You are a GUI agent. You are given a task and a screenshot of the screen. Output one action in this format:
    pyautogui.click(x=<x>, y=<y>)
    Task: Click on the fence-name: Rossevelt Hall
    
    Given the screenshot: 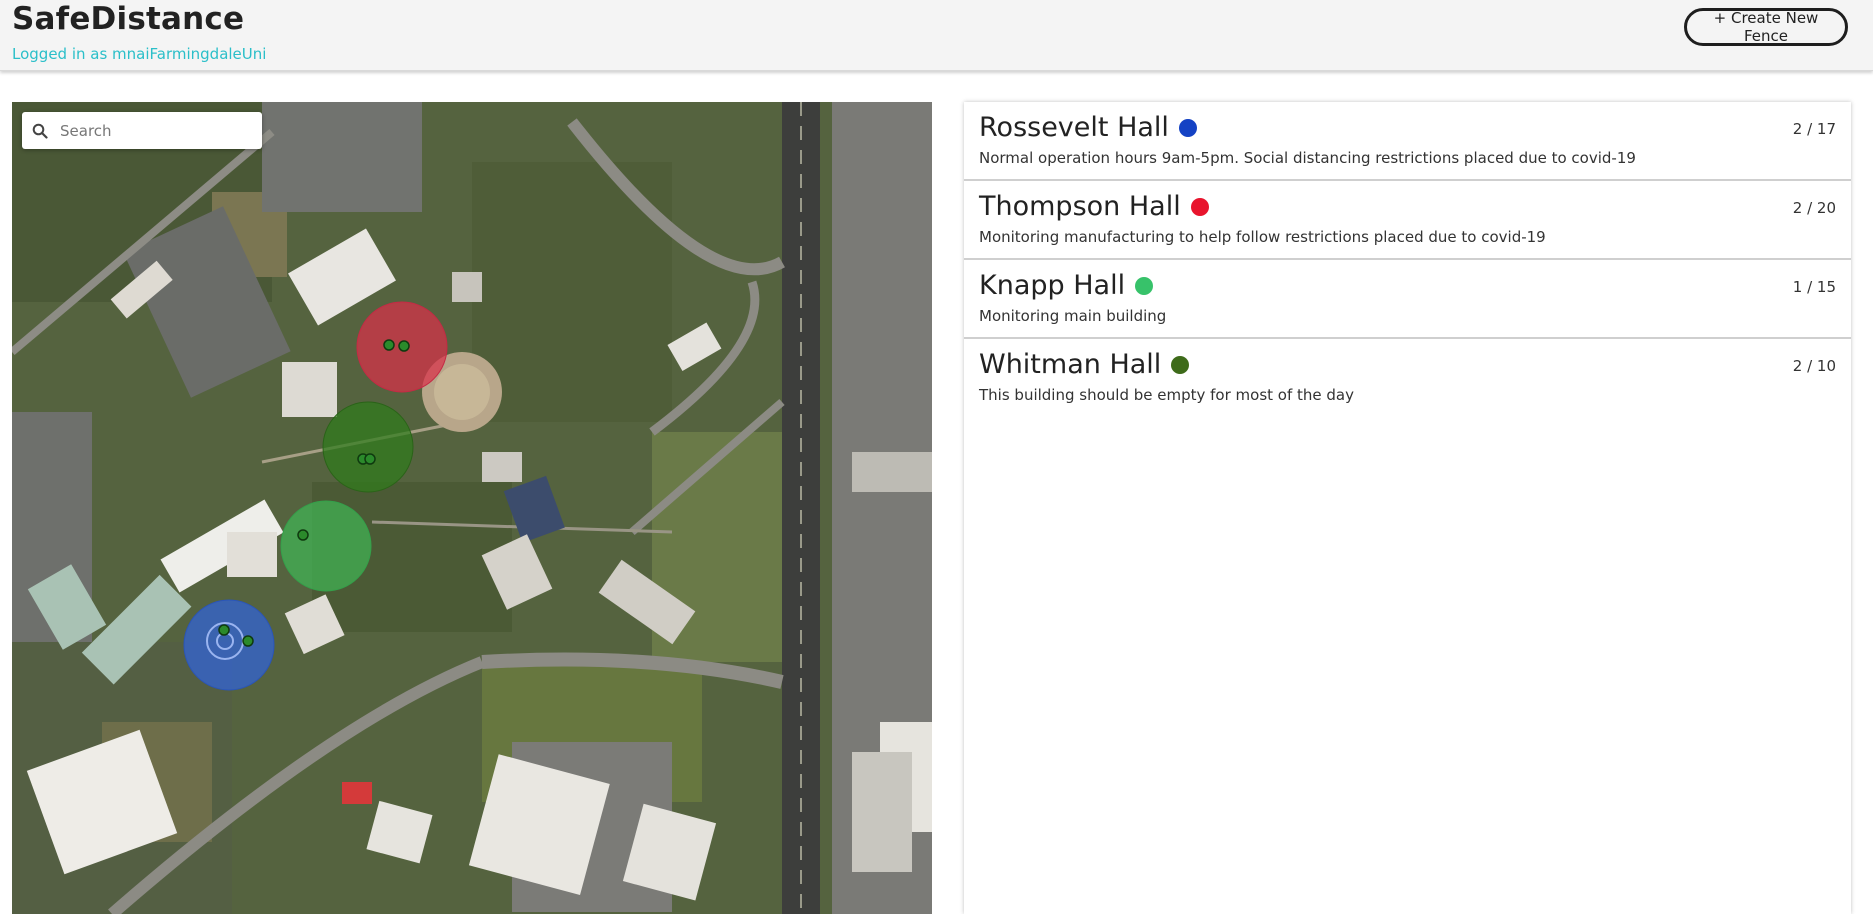 What is the action you would take?
    pyautogui.click(x=1074, y=127)
    